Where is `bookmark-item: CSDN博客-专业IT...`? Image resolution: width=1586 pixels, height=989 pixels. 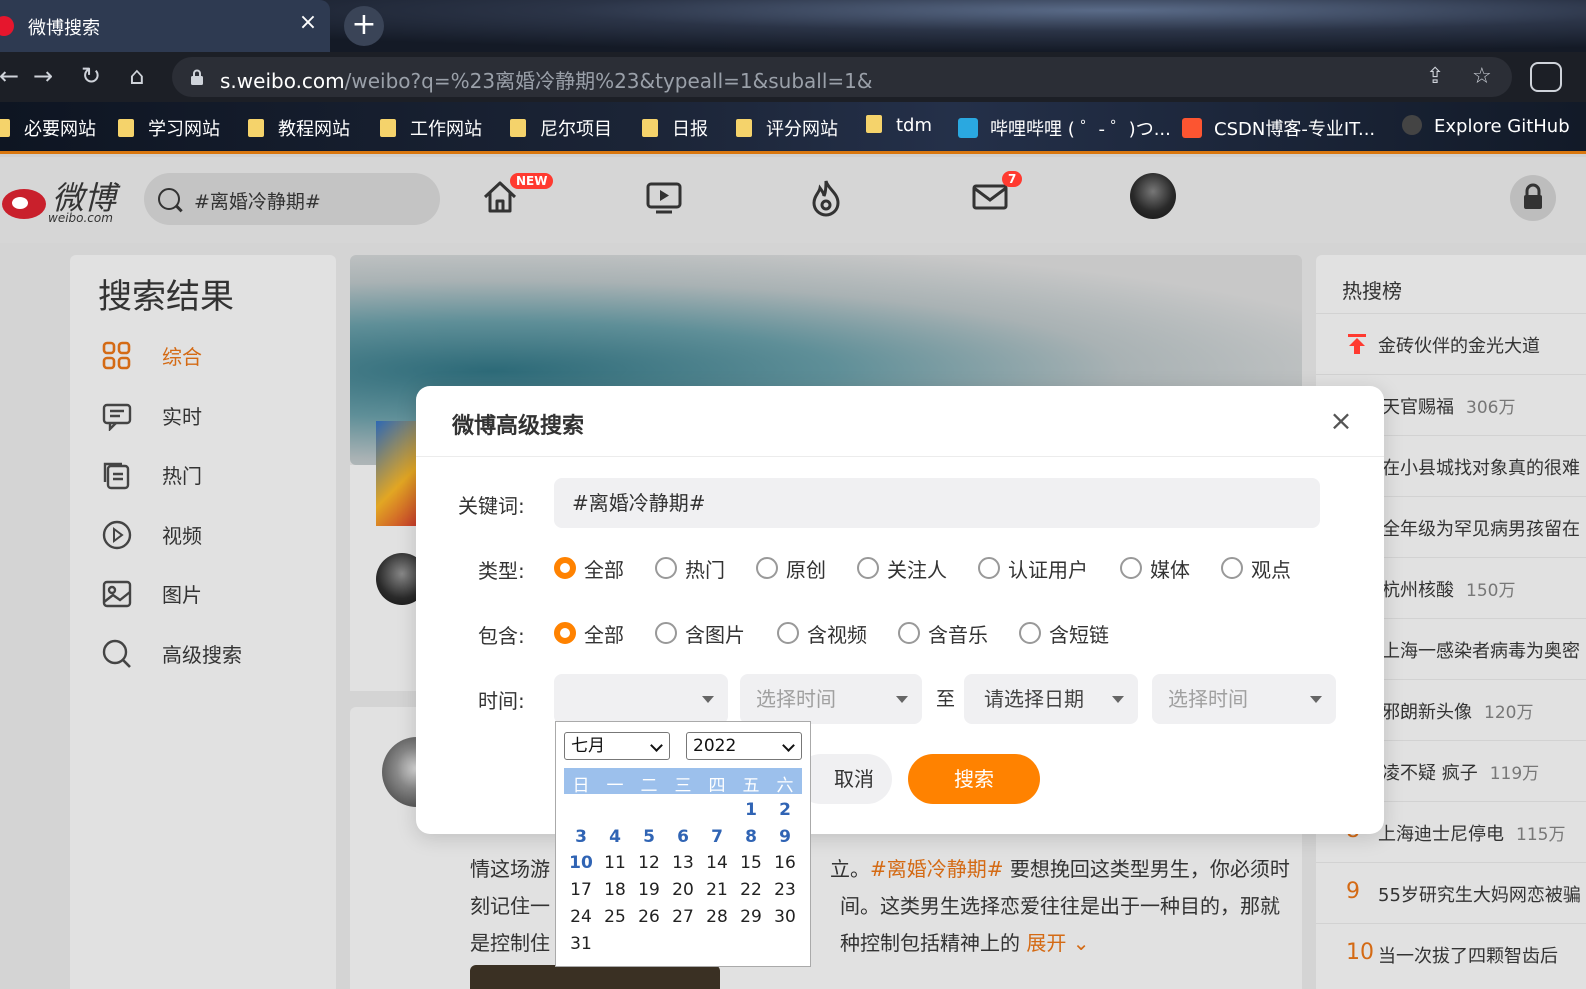
bookmark-item: CSDN博客-专业IT... is located at coordinates (1278, 128).